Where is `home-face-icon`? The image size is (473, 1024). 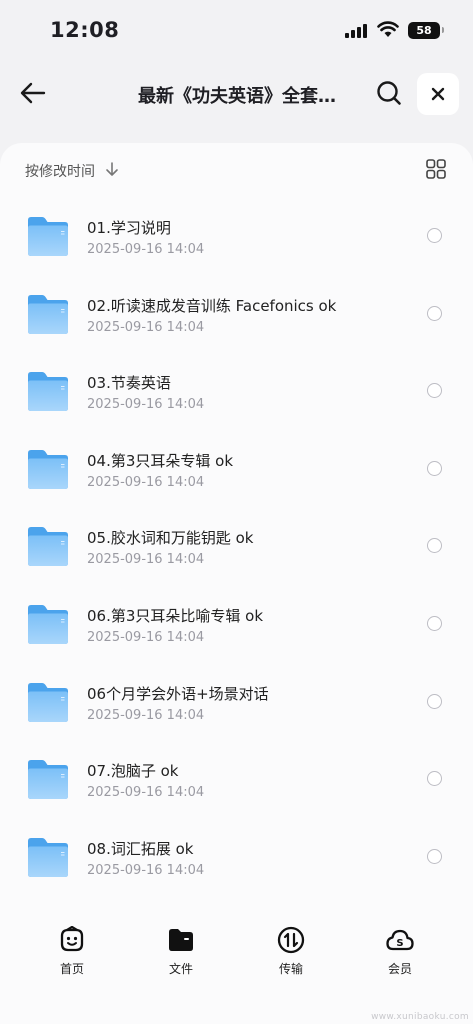 home-face-icon is located at coordinates (72, 939).